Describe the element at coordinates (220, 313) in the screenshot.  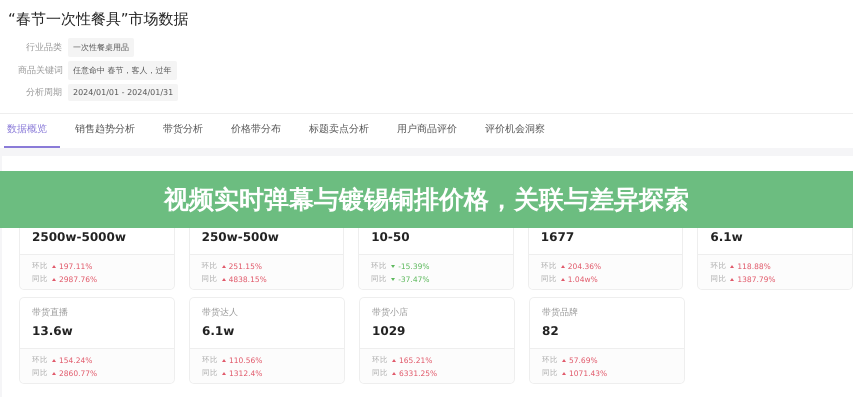
I see `metric-label: 带货达人` at that location.